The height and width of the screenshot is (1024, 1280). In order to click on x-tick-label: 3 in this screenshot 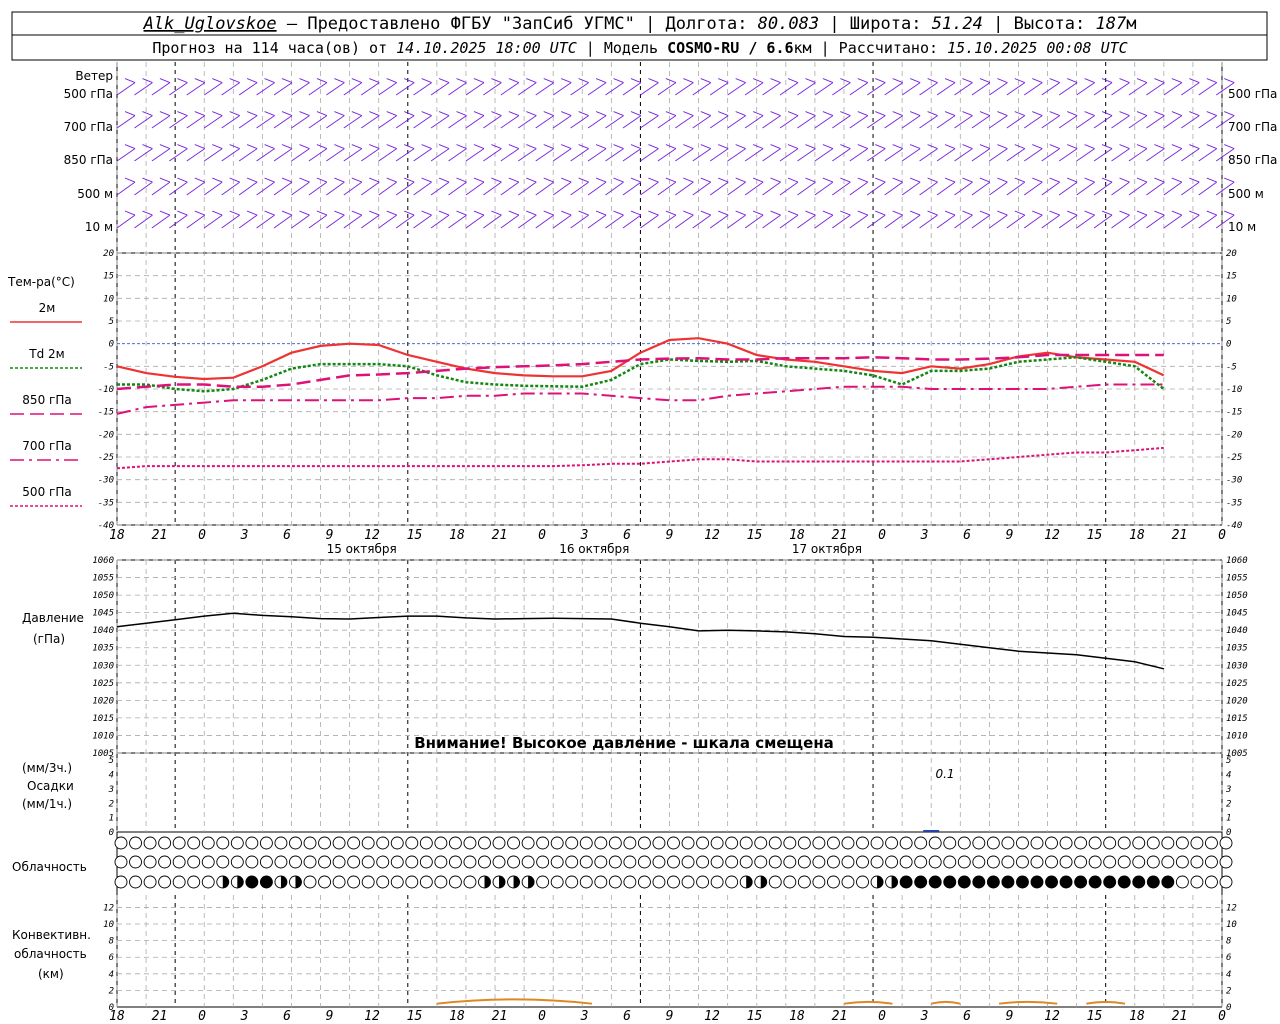, I will do `click(584, 1016)`.